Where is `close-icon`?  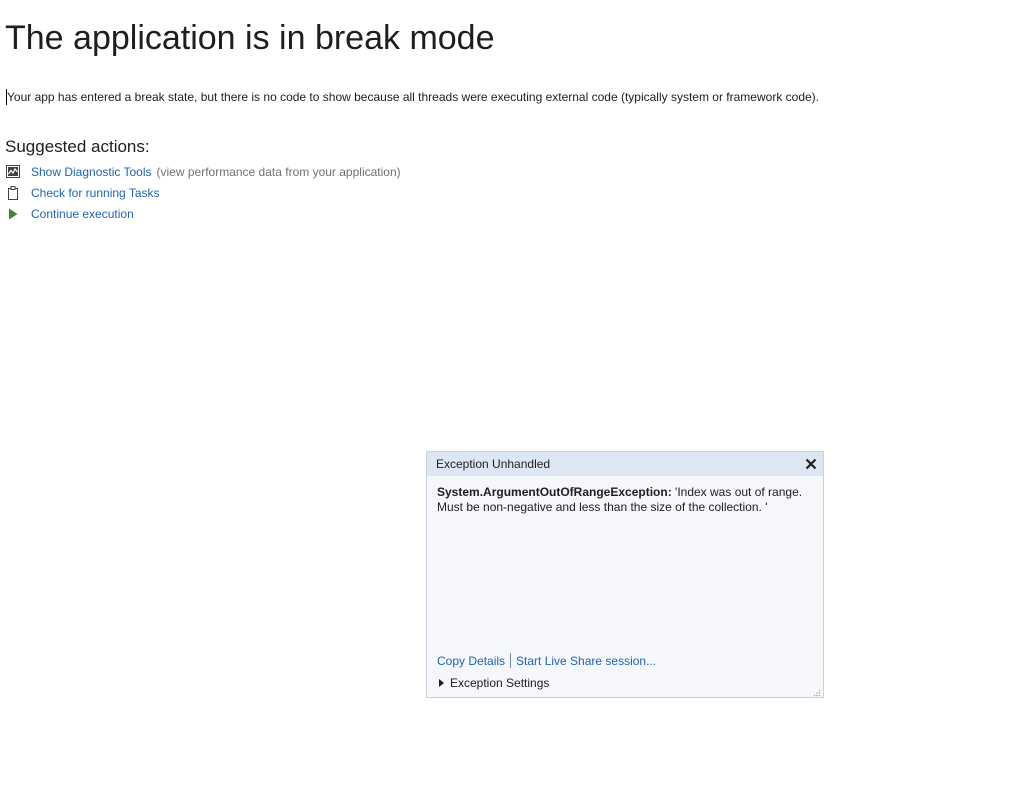 close-icon is located at coordinates (811, 464).